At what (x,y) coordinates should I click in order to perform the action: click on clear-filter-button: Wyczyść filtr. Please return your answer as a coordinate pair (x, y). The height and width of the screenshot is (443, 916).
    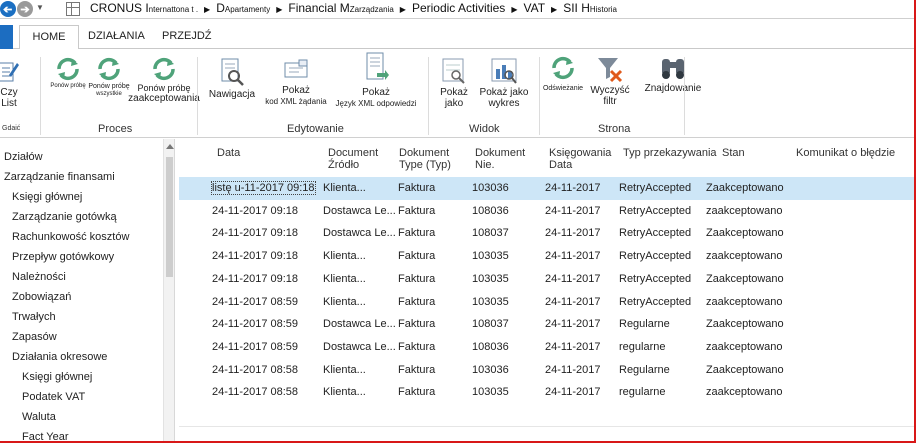
    Looking at the image, I should click on (610, 81).